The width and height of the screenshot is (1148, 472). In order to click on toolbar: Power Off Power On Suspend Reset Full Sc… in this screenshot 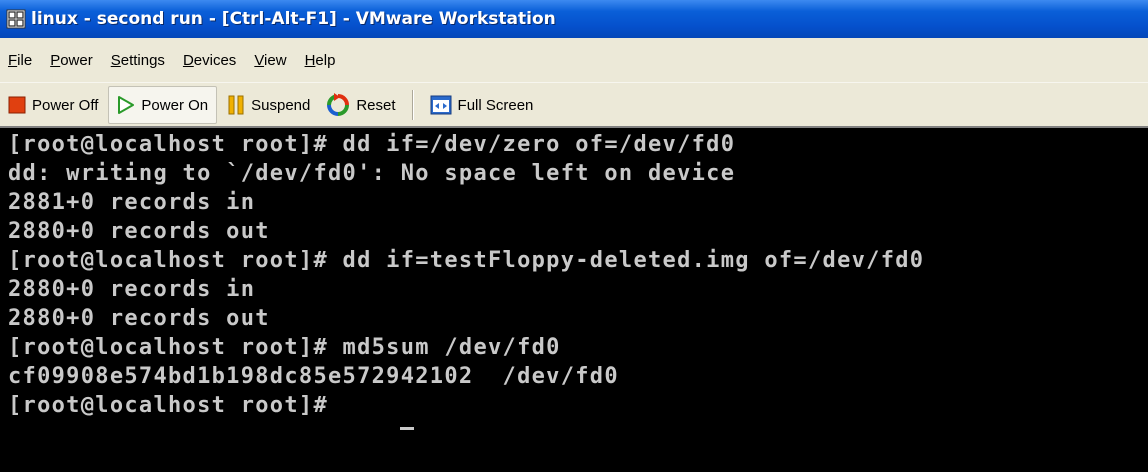, I will do `click(574, 104)`.